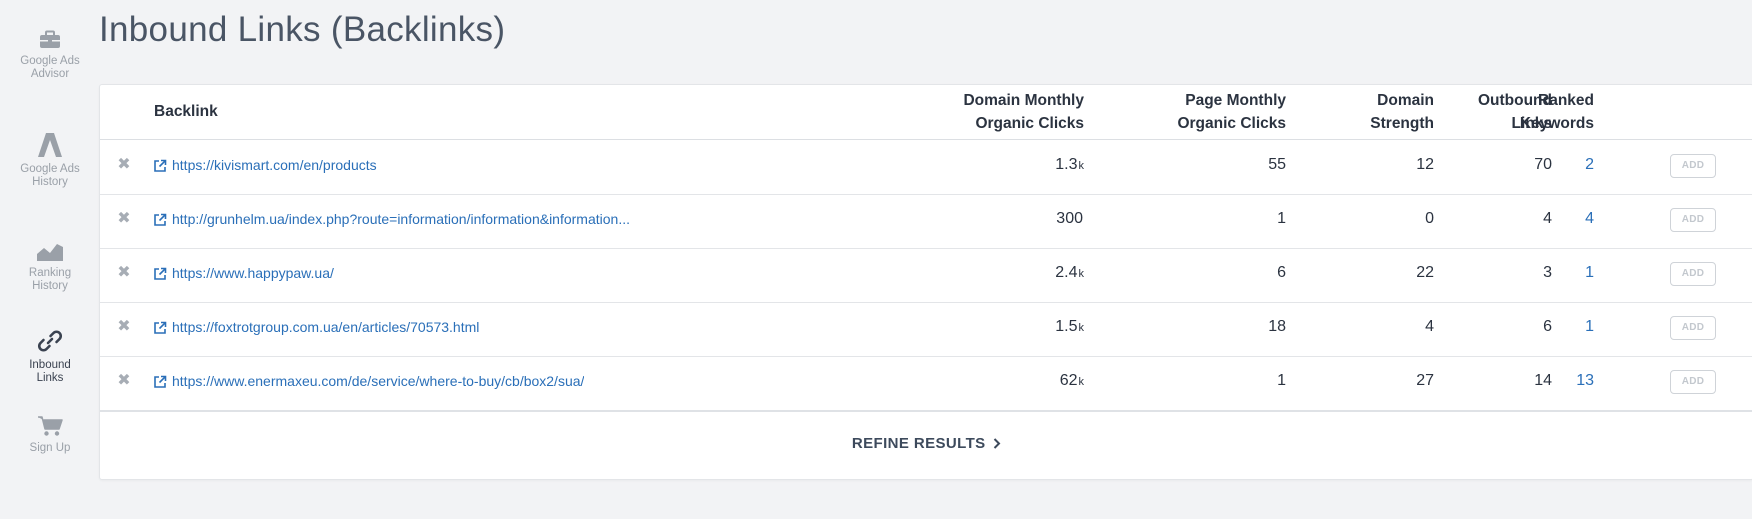 This screenshot has width=1752, height=519. I want to click on sidebar-item-ranking-history: Ranking History, so click(50, 266).